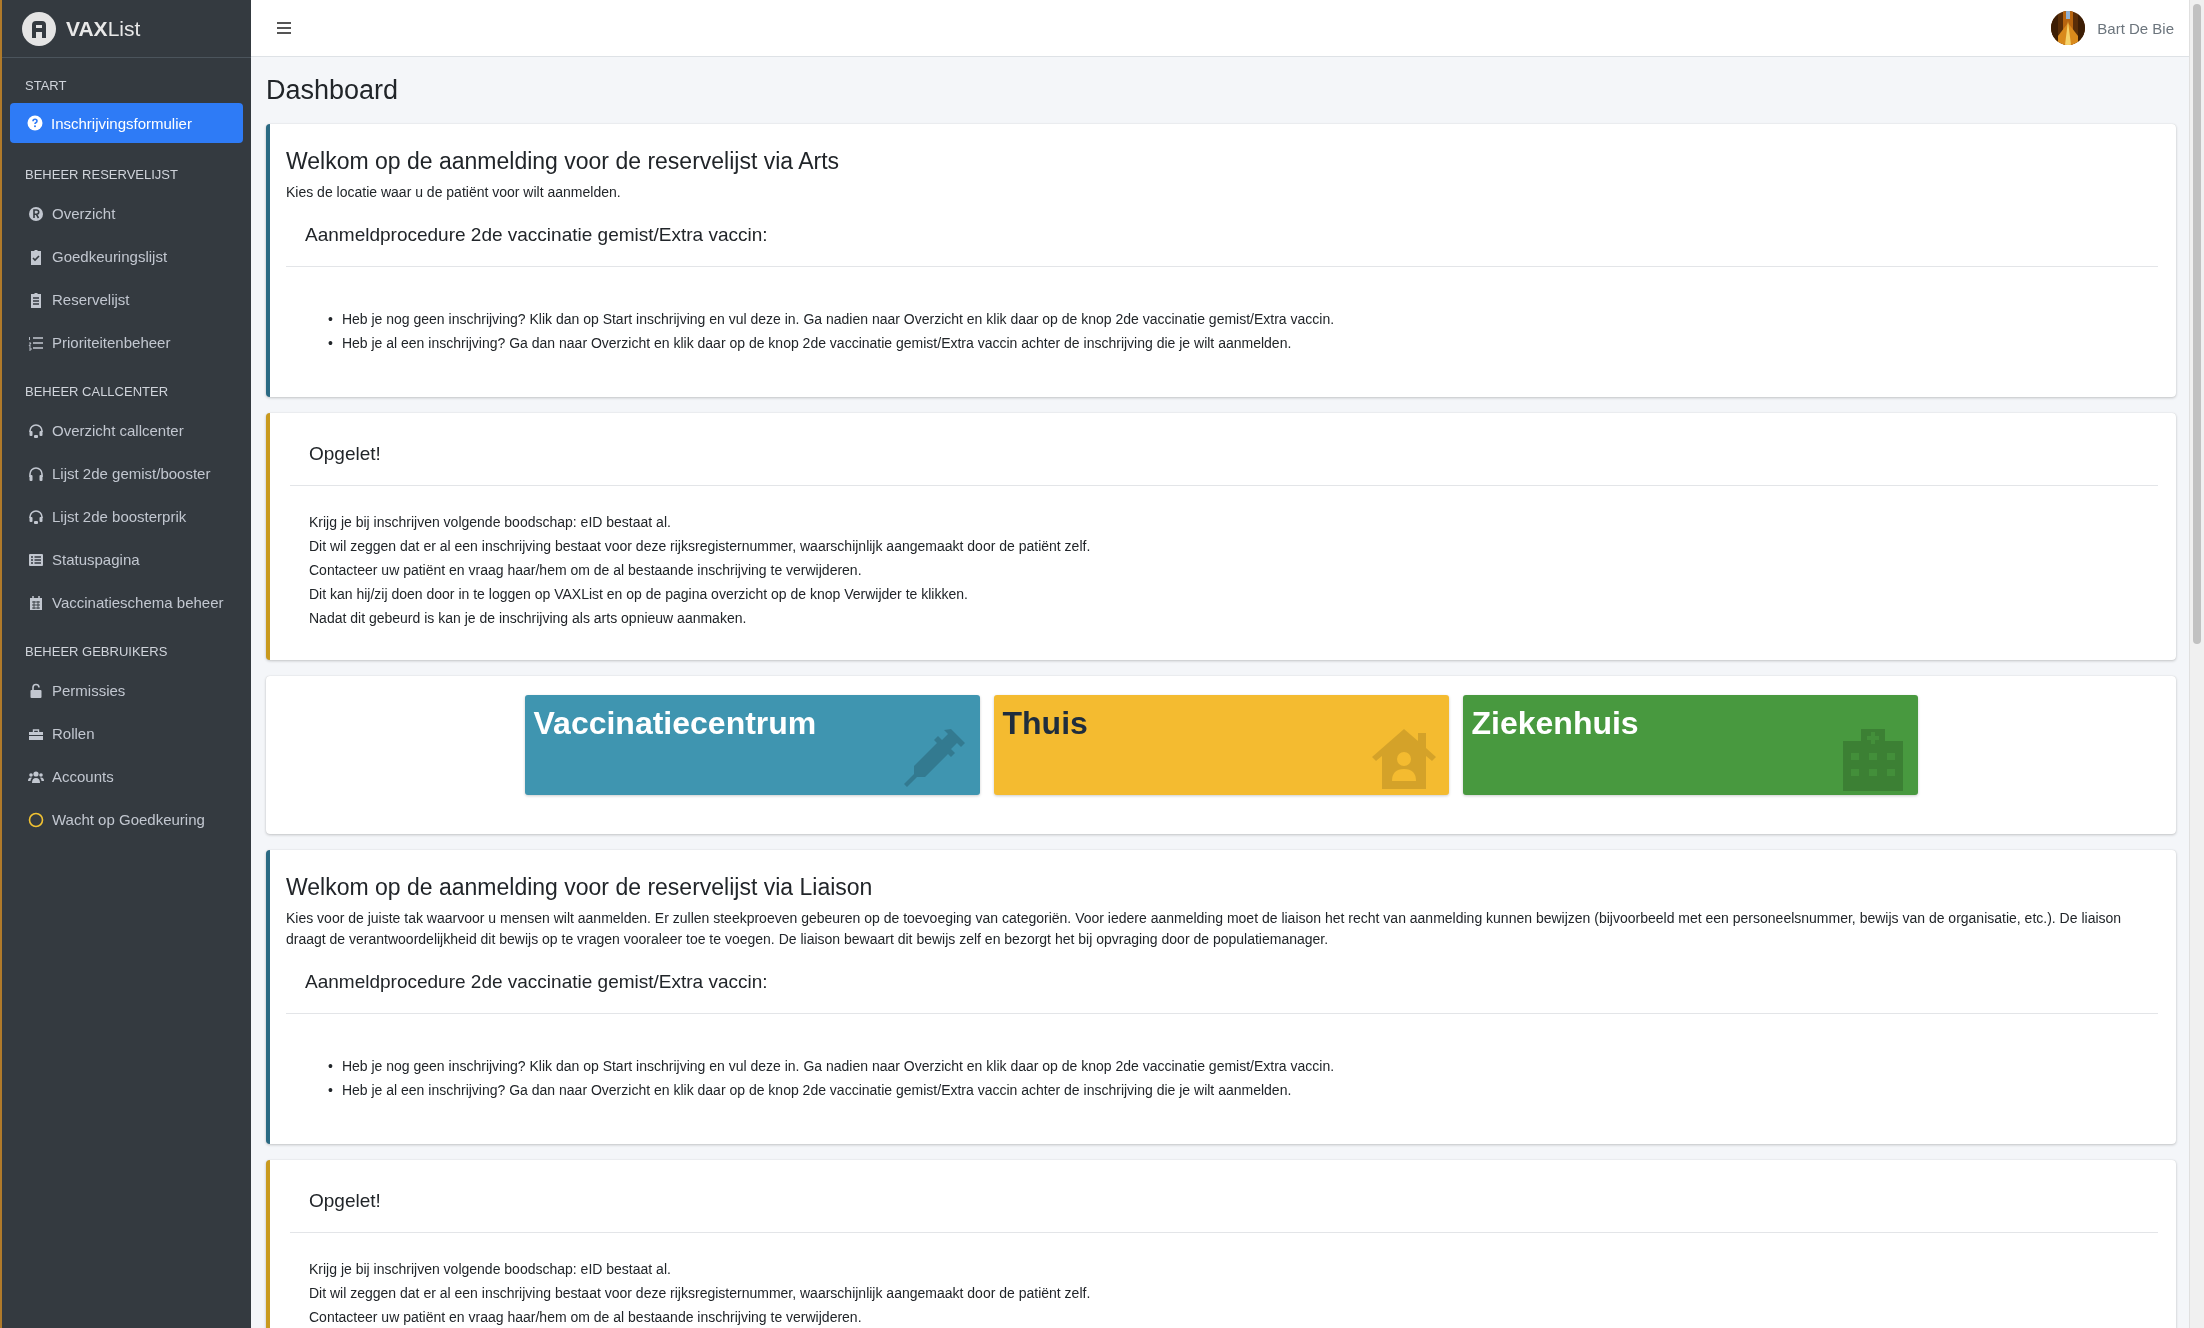 This screenshot has width=2204, height=1328. Describe the element at coordinates (103, 28) in the screenshot. I see `brand-name: VAXList` at that location.